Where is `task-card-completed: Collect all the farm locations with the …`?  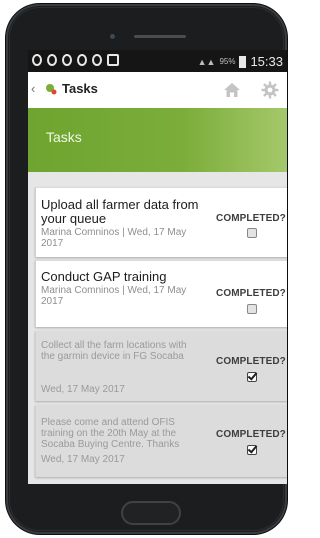
task-card-completed: Collect all the farm locations with the … is located at coordinates (161, 366).